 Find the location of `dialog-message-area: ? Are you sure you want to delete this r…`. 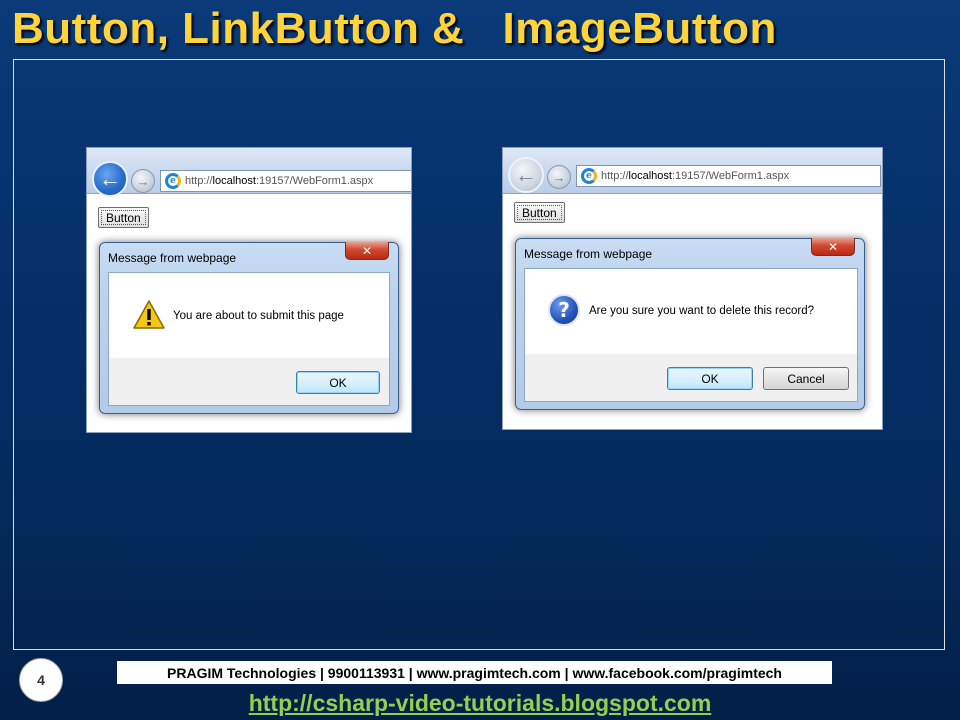

dialog-message-area: ? Are you sure you want to delete this r… is located at coordinates (691, 311).